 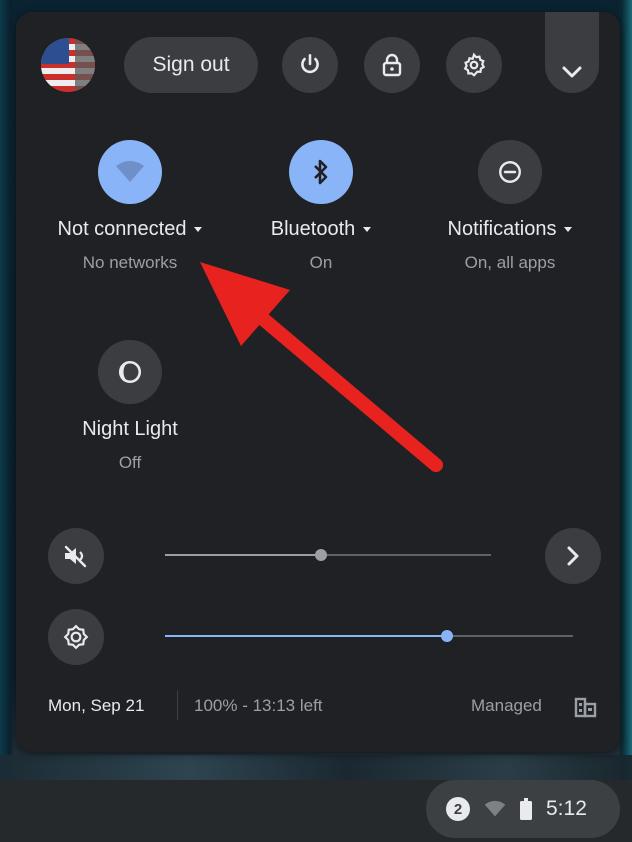 What do you see at coordinates (572, 72) in the screenshot?
I see `chevron-down-icon` at bounding box center [572, 72].